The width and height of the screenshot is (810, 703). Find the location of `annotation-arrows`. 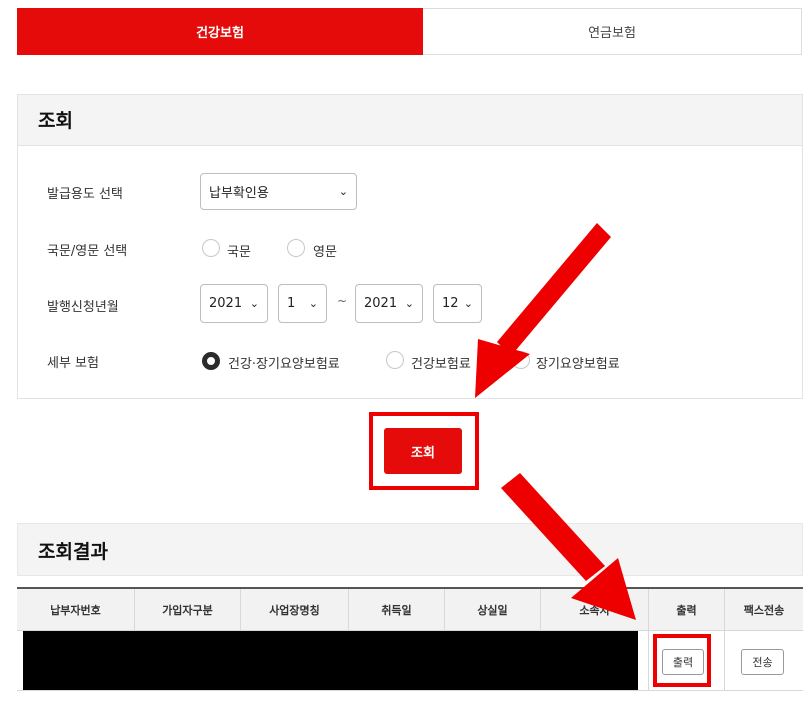

annotation-arrows is located at coordinates (555, 421).